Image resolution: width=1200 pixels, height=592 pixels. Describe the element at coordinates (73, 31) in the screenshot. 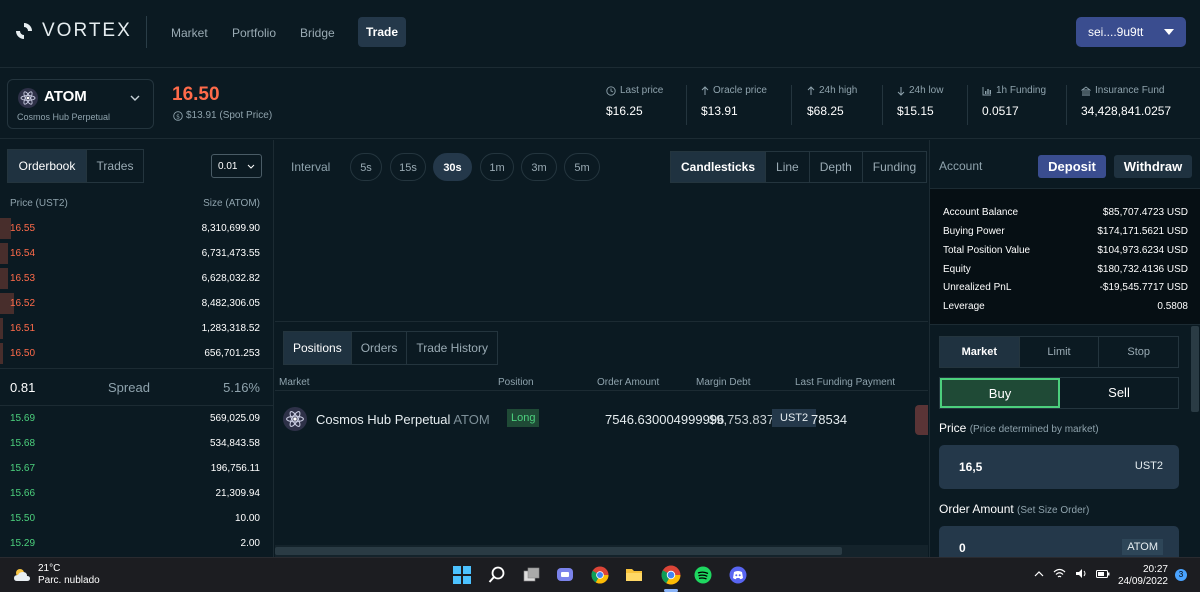

I see `logo: VORTEX` at that location.